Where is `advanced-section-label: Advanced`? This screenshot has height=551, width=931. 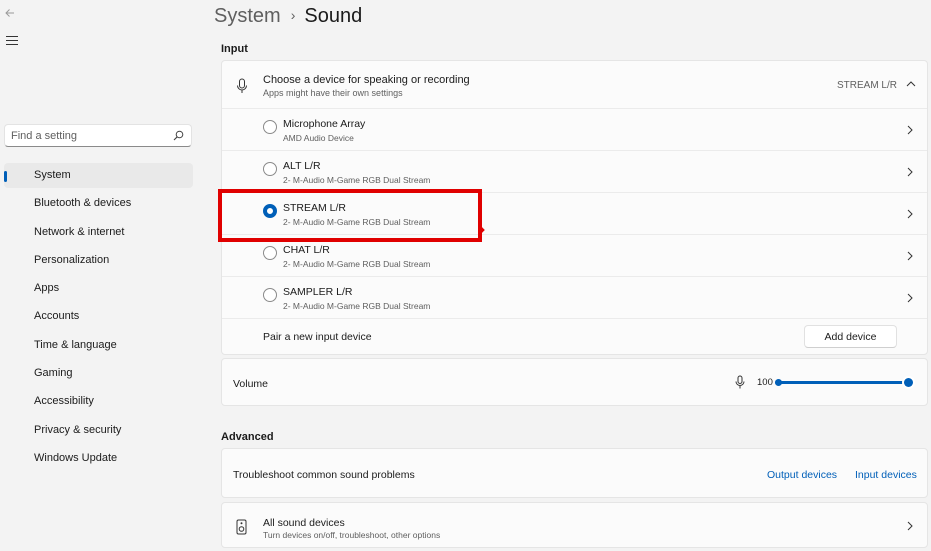
advanced-section-label: Advanced is located at coordinates (247, 437).